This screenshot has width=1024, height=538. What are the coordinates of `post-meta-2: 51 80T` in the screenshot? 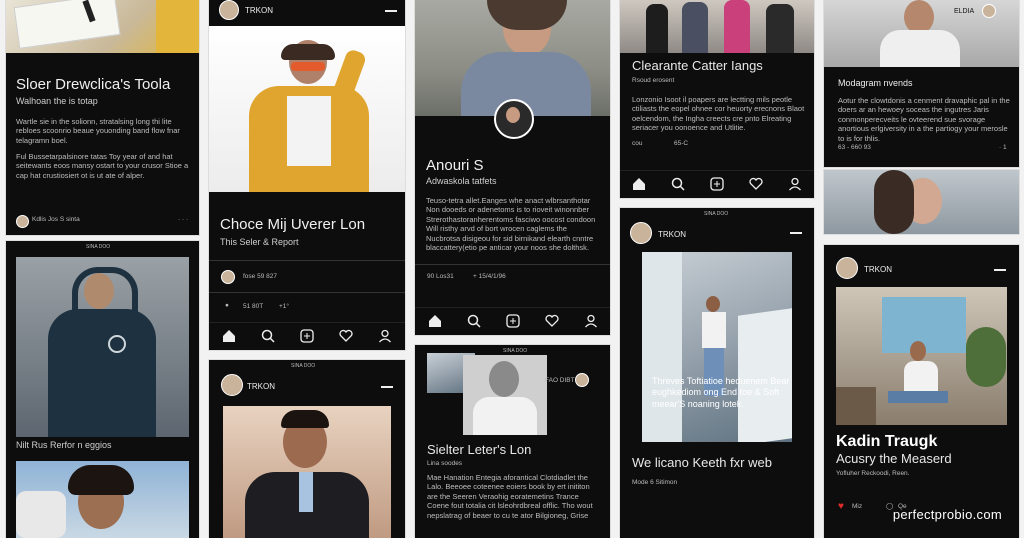 It's located at (253, 306).